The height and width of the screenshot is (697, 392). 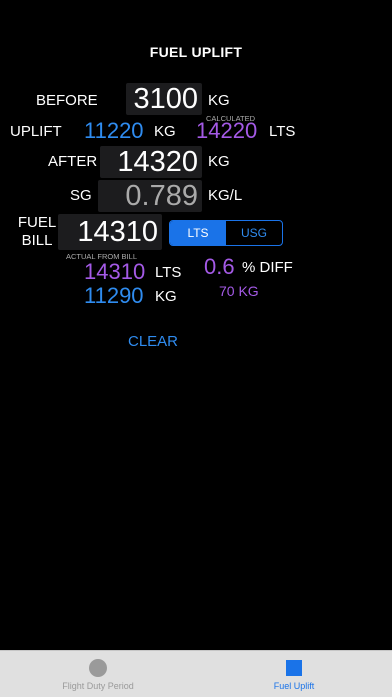 I want to click on before-label: BEFORE, so click(x=67, y=100).